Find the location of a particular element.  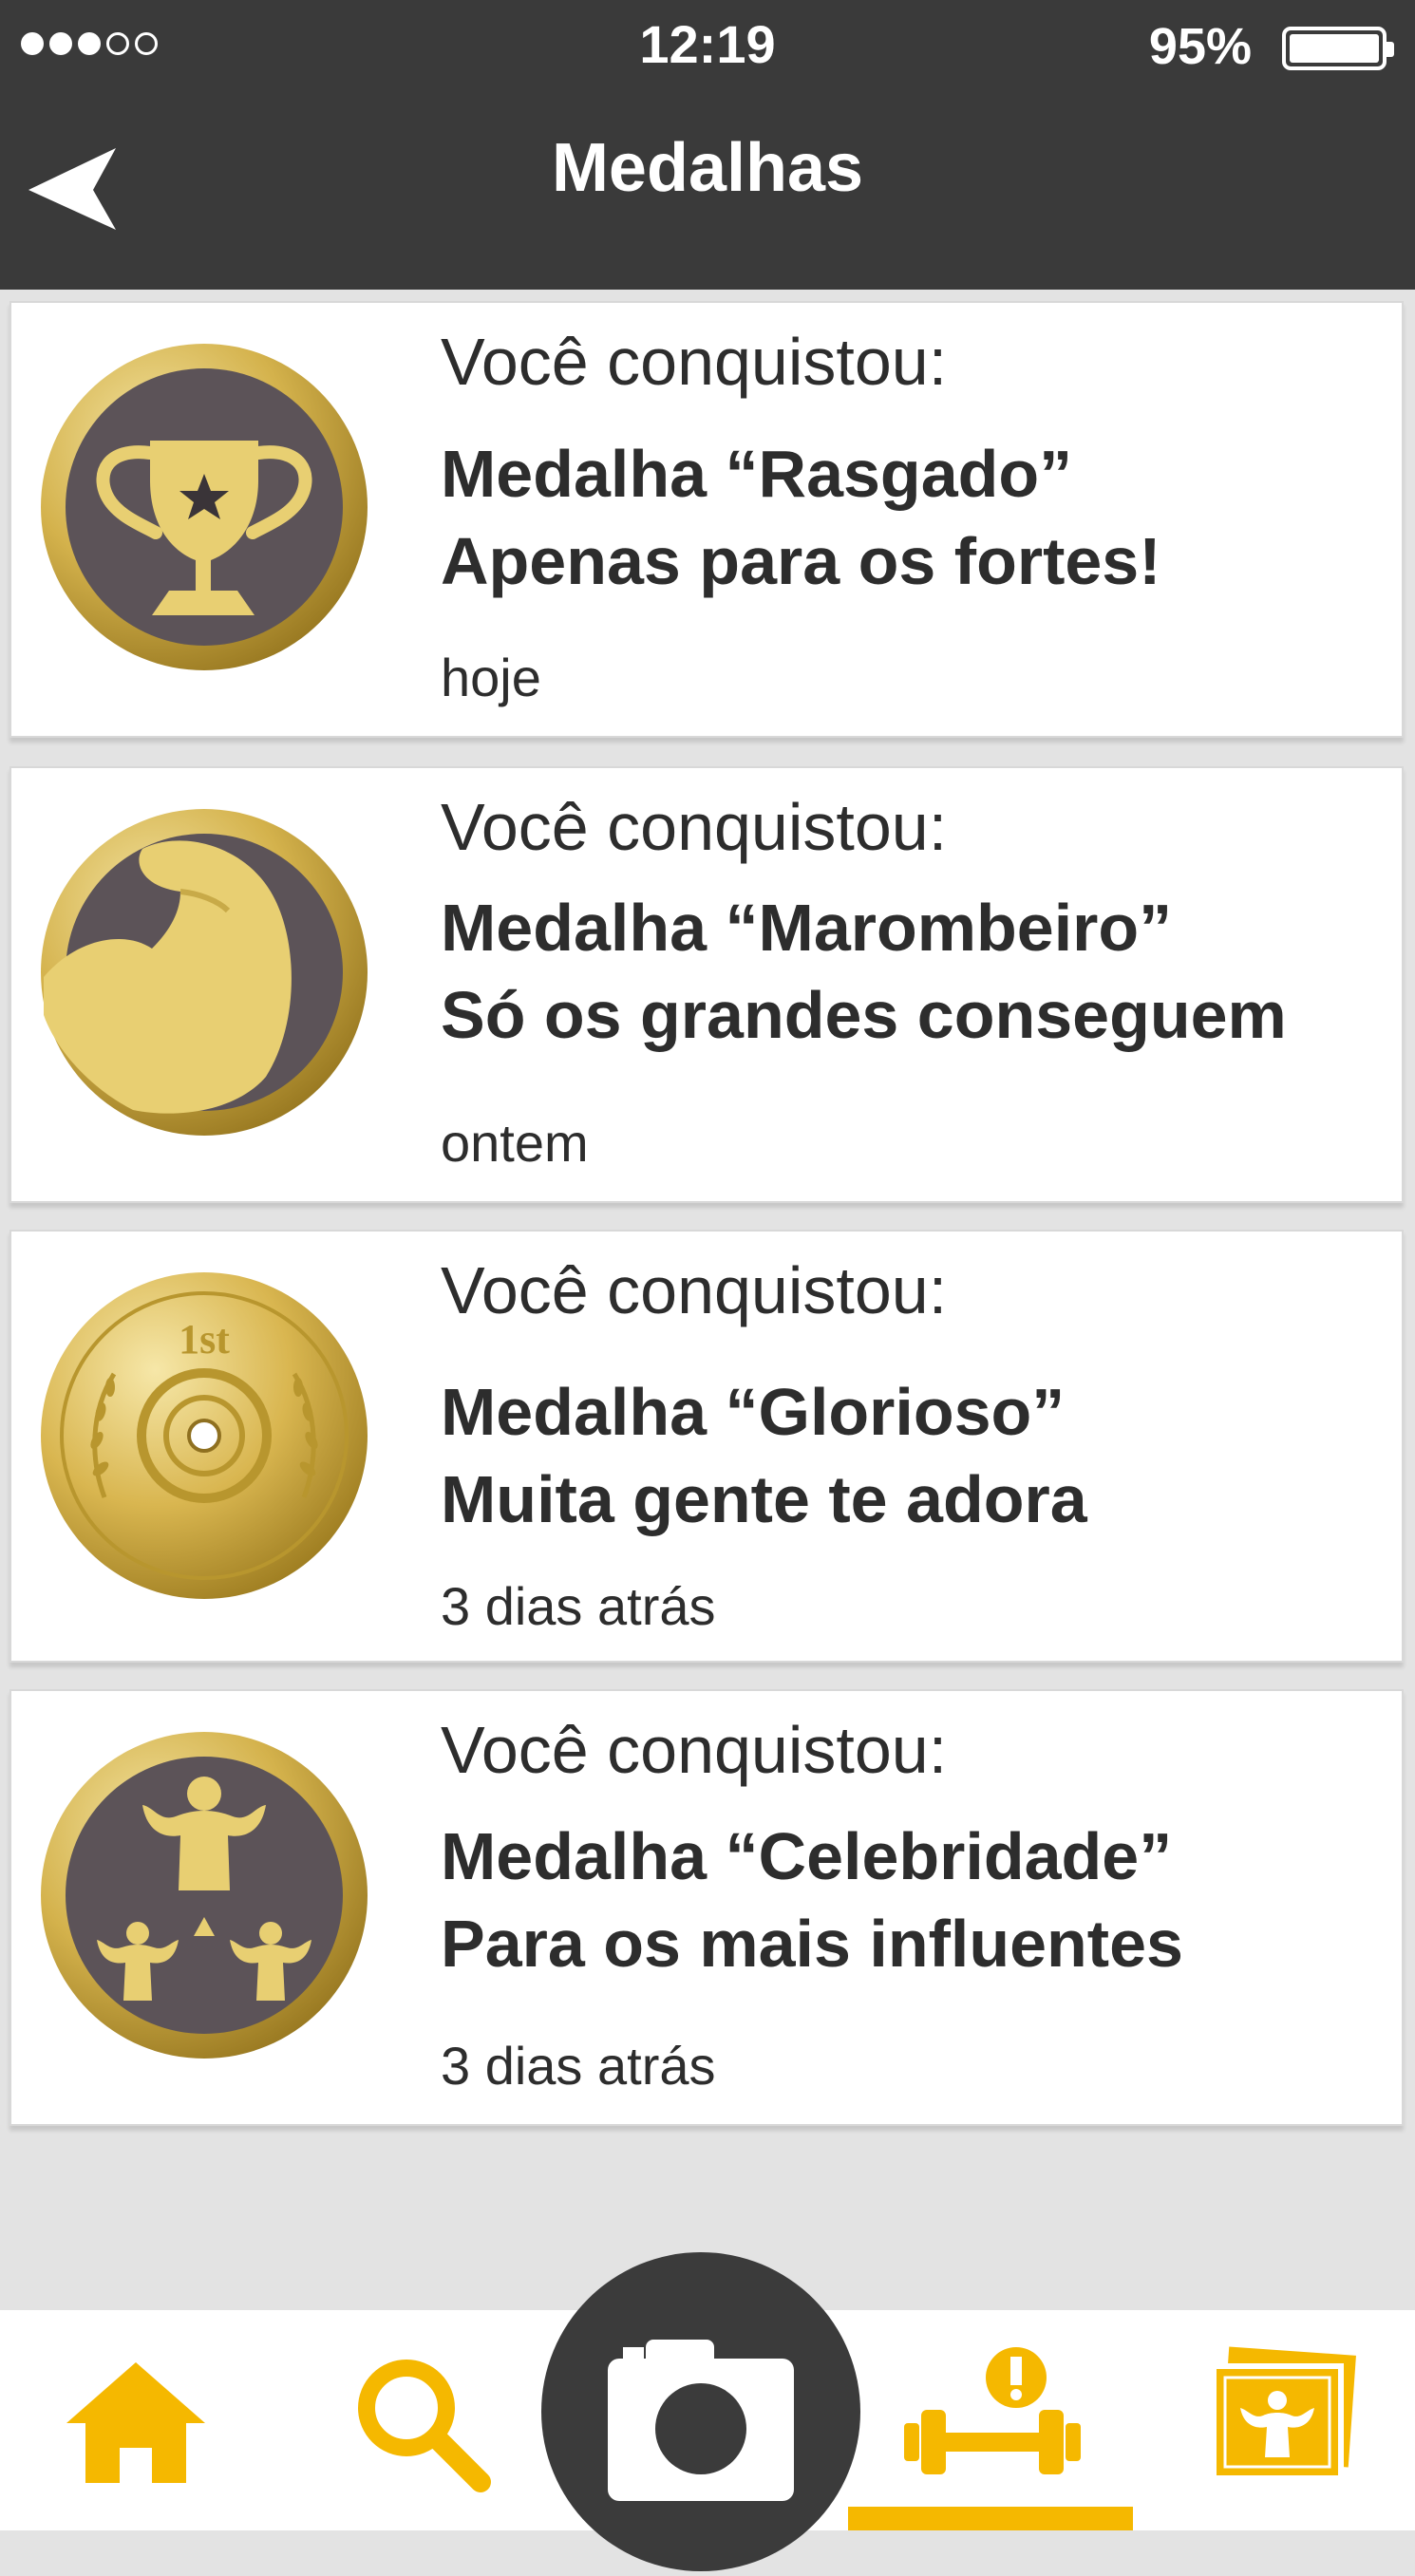

status-bar: 12:19 95% is located at coordinates (707, 47).